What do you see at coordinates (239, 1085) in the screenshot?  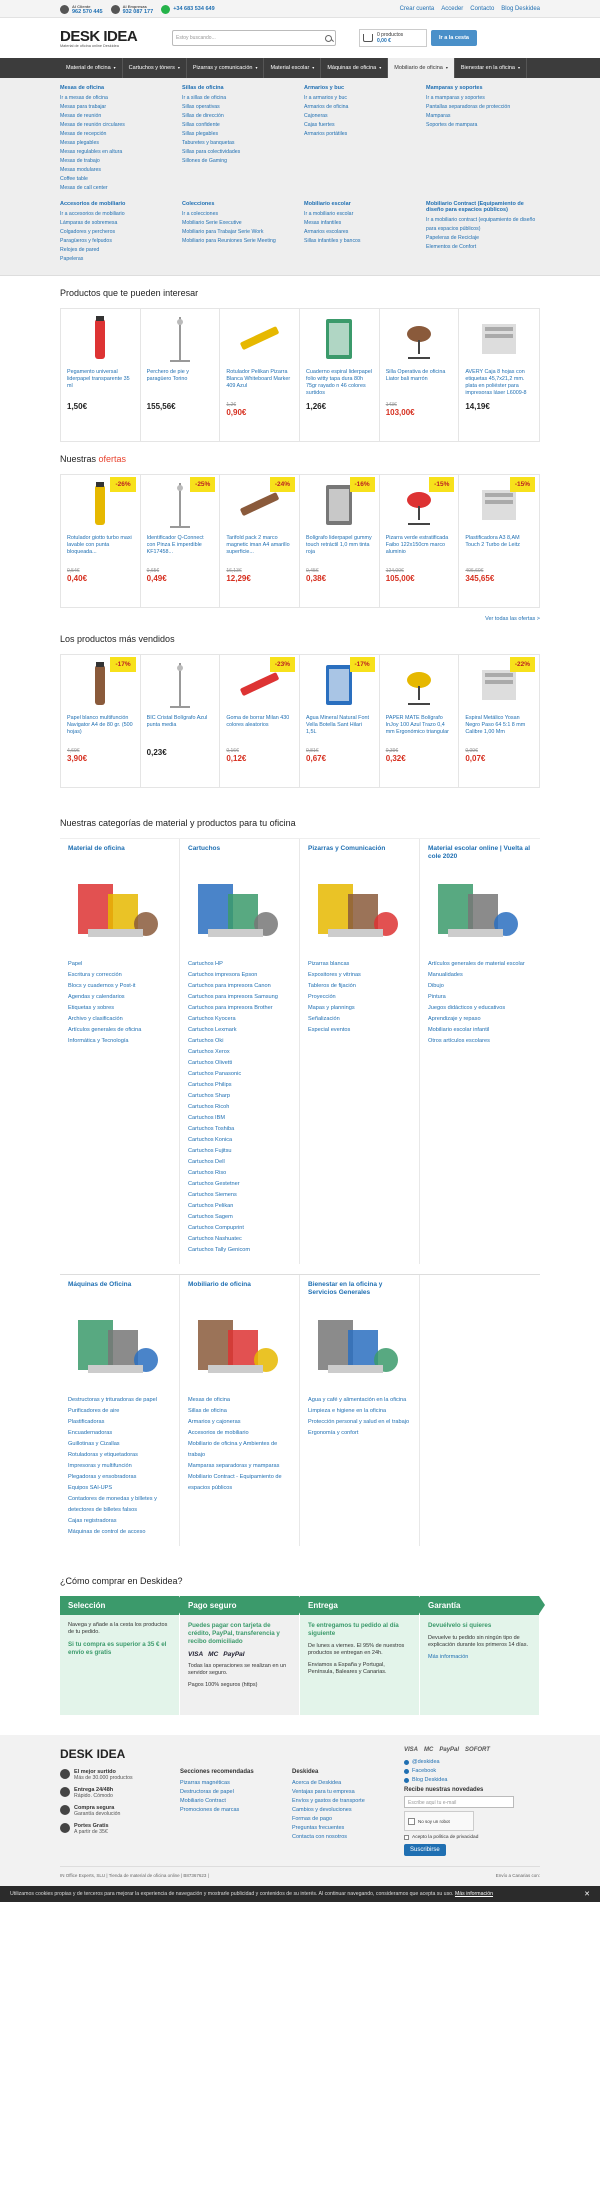 I see `category-link: Cartuchos Philips` at bounding box center [239, 1085].